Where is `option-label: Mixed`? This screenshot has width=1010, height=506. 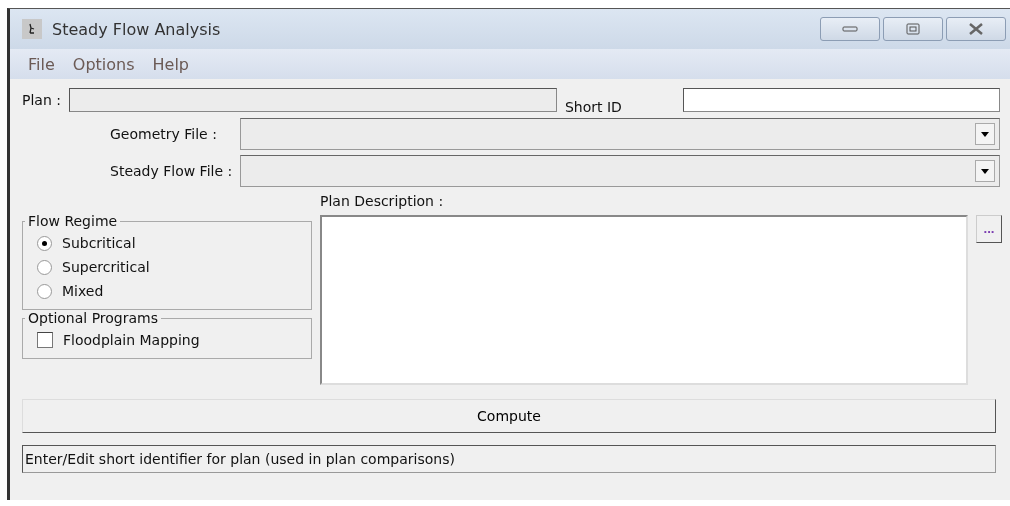
option-label: Mixed is located at coordinates (83, 291).